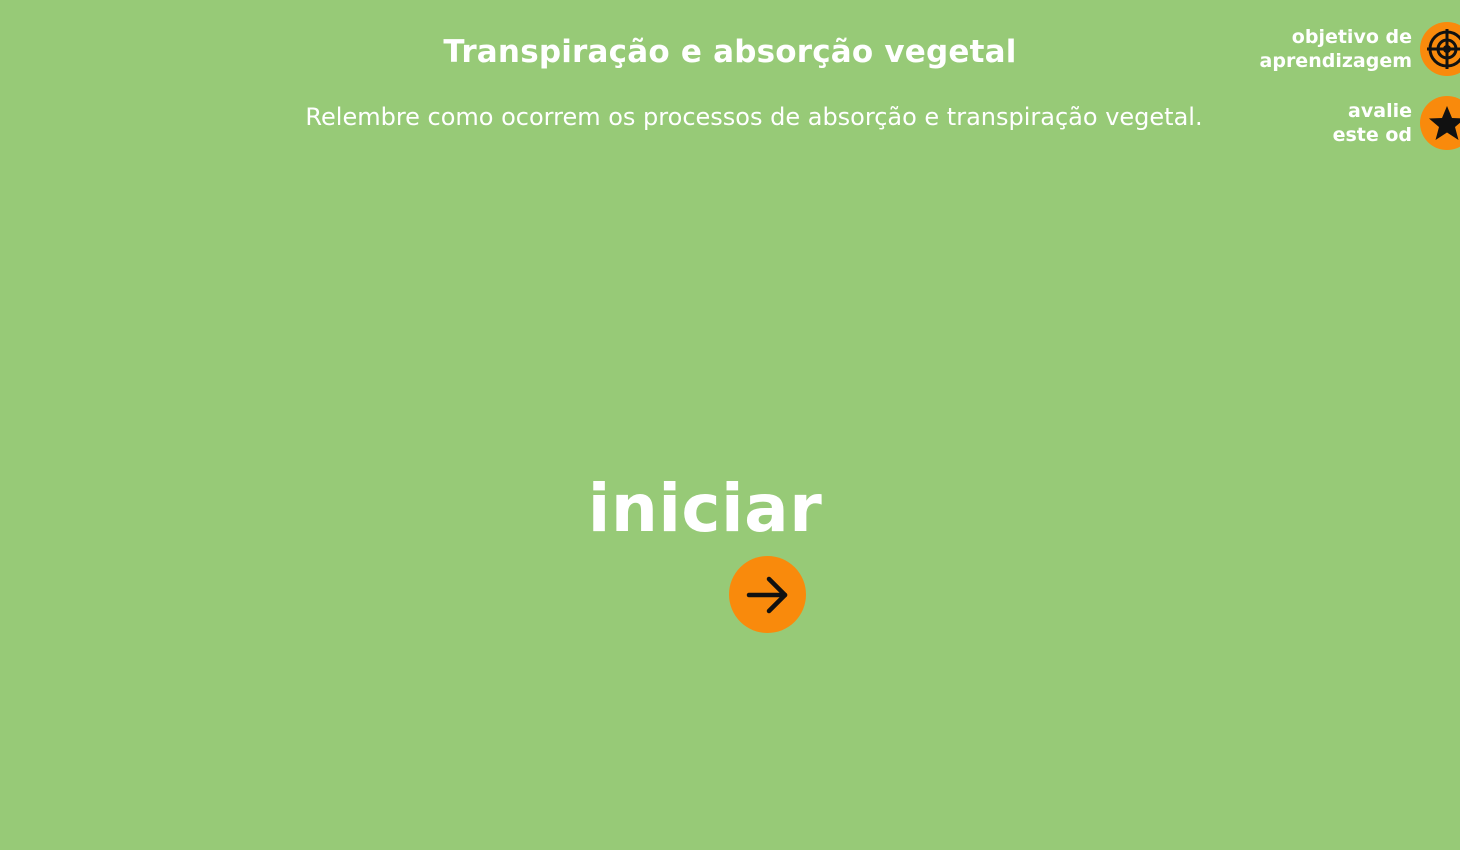  I want to click on start-label: iniciar, so click(705, 508).